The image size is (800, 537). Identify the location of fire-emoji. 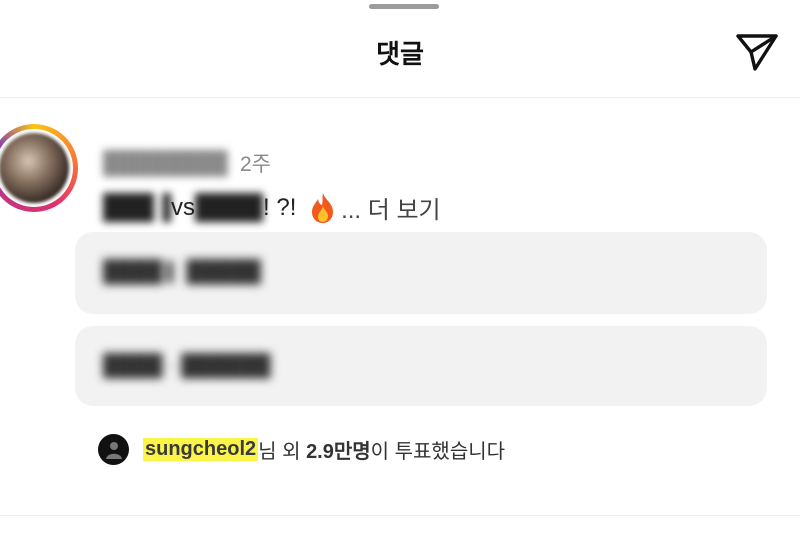
(323, 208).